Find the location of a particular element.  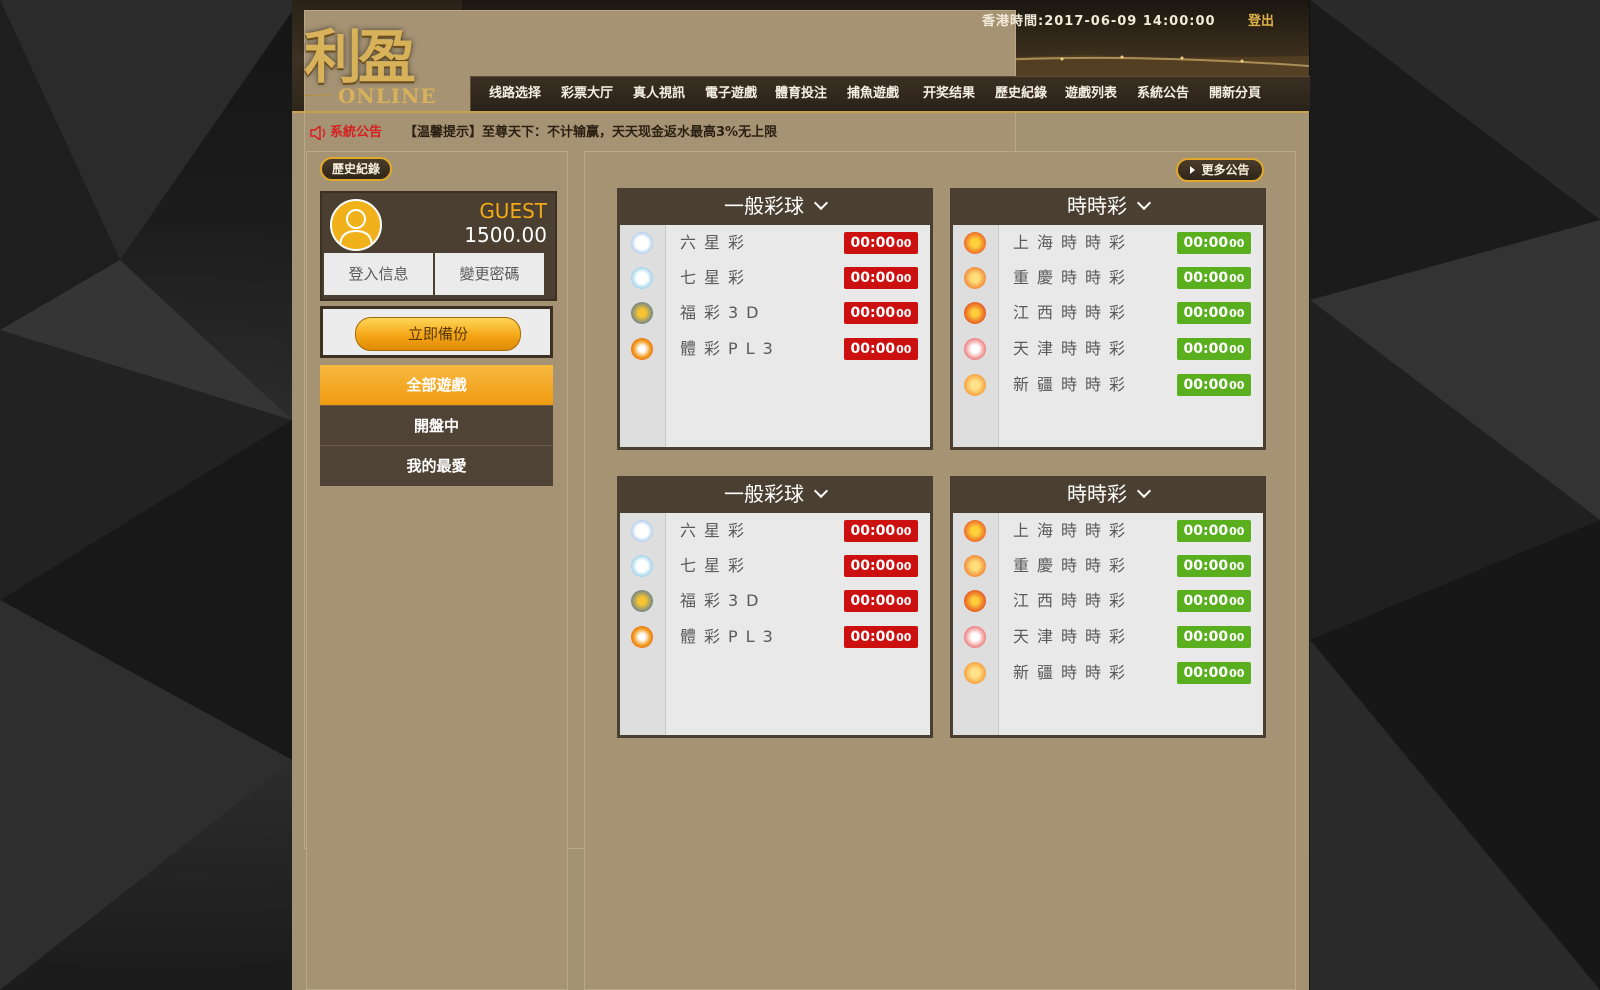

nav-system-notice: 系統公告 is located at coordinates (1163, 94).